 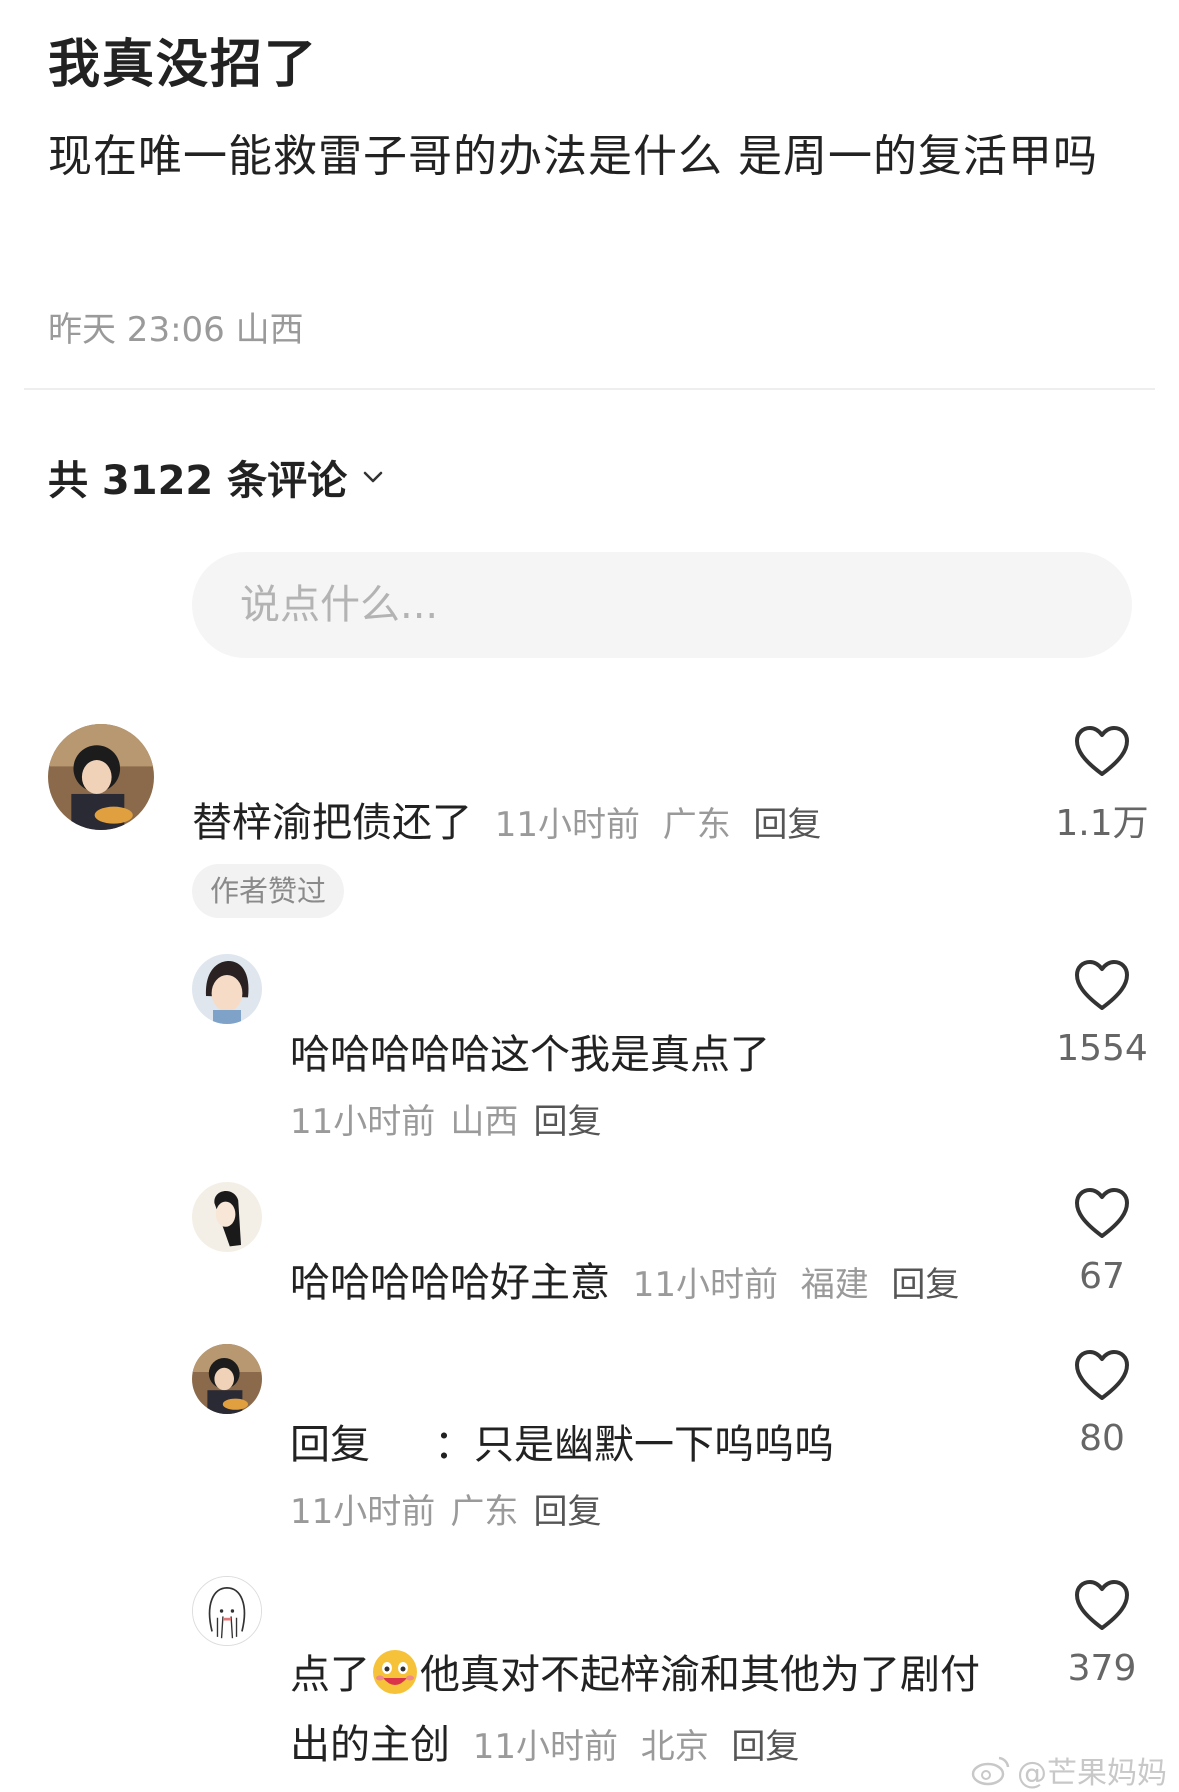 I want to click on reply-text-row: 出的主创 11小时前 北京 回复, so click(x=544, y=1741).